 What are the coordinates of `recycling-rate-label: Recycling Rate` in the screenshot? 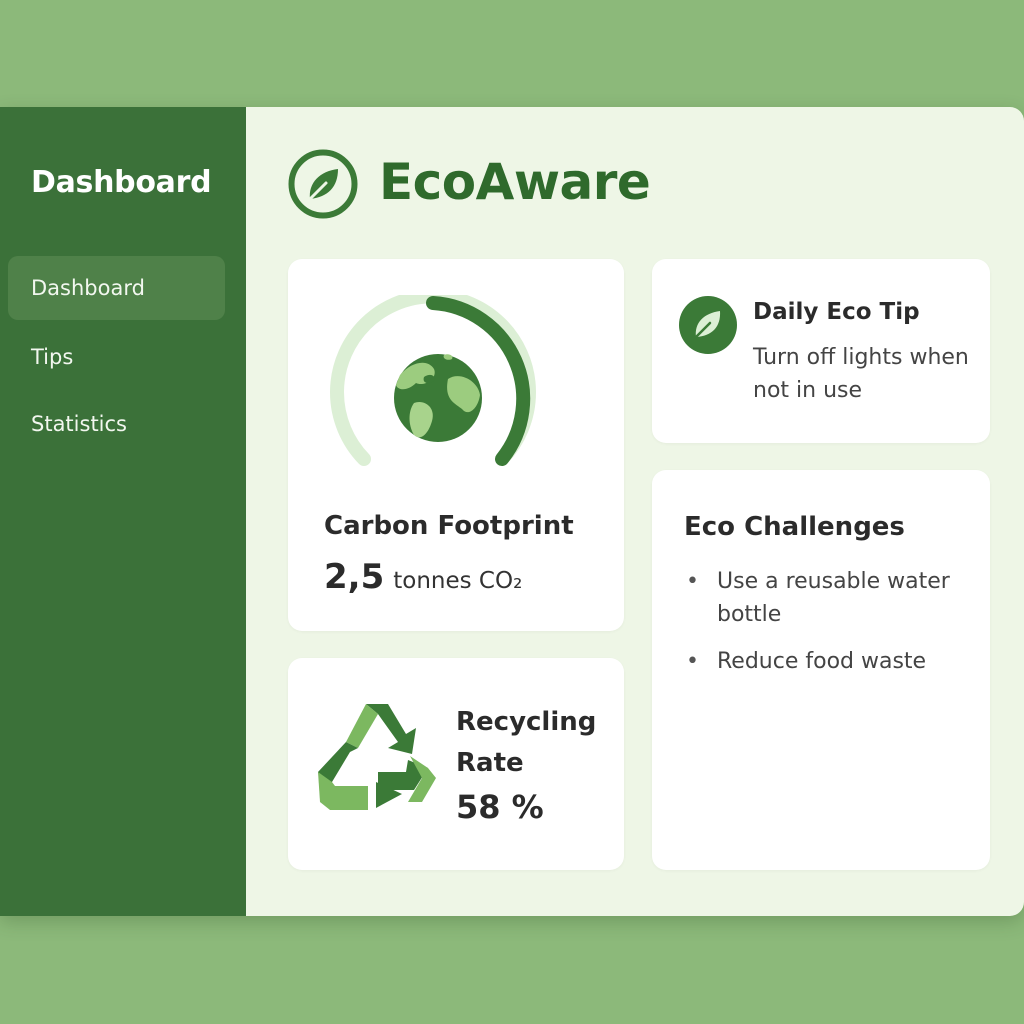 It's located at (526, 742).